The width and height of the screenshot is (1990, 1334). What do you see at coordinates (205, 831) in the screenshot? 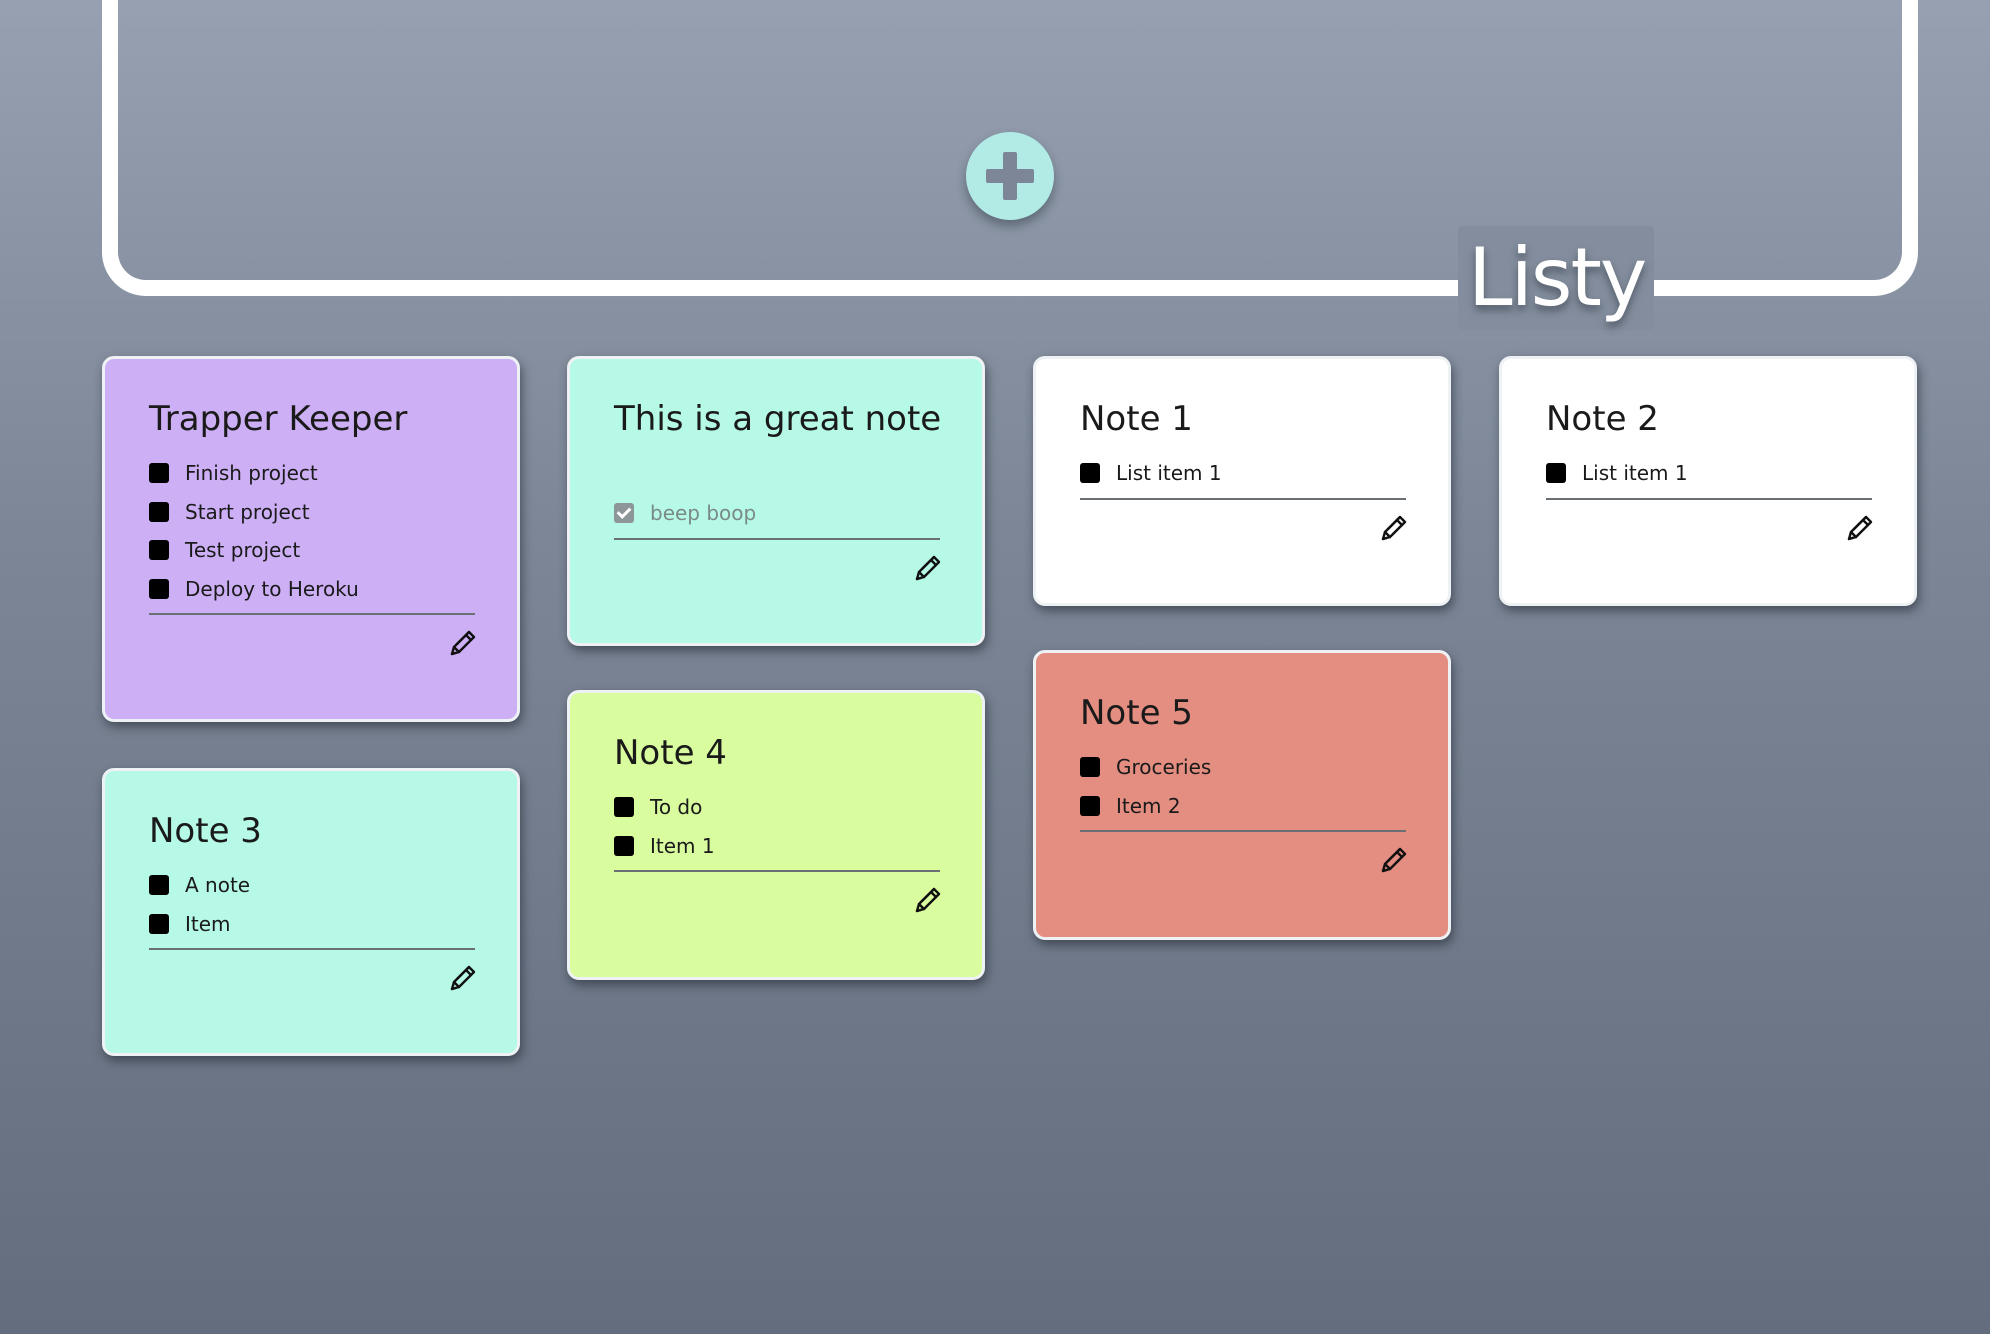
I see `note-title: Note 3` at bounding box center [205, 831].